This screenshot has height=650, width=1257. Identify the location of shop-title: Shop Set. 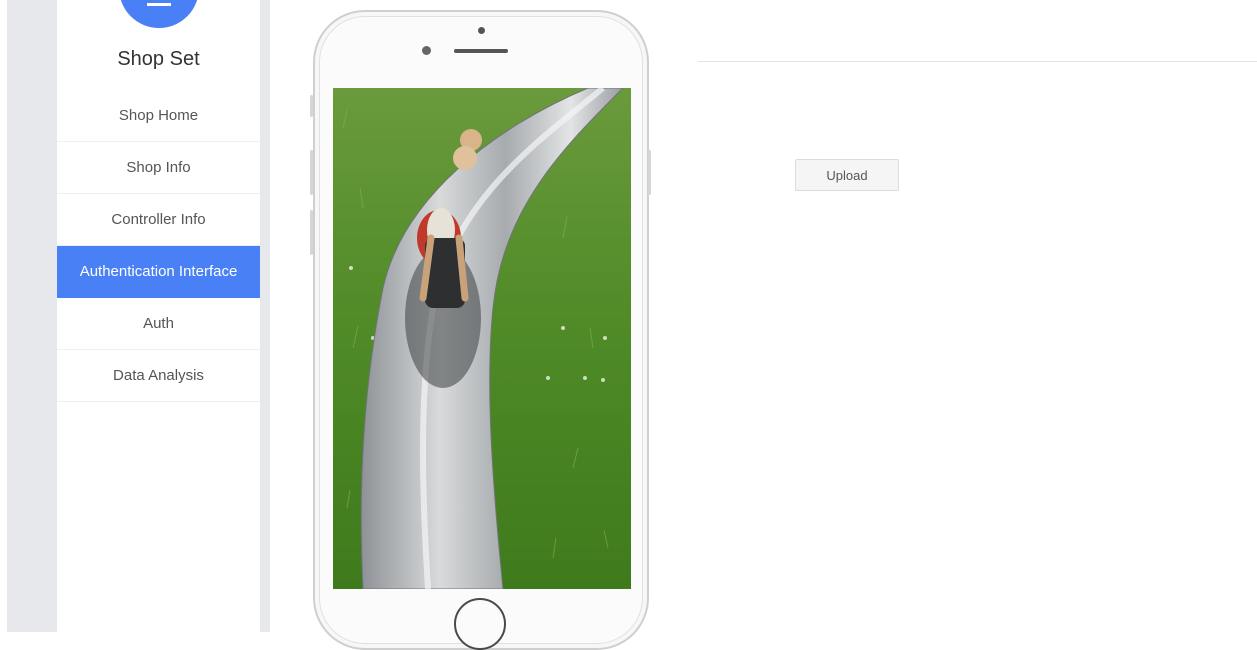
(158, 59).